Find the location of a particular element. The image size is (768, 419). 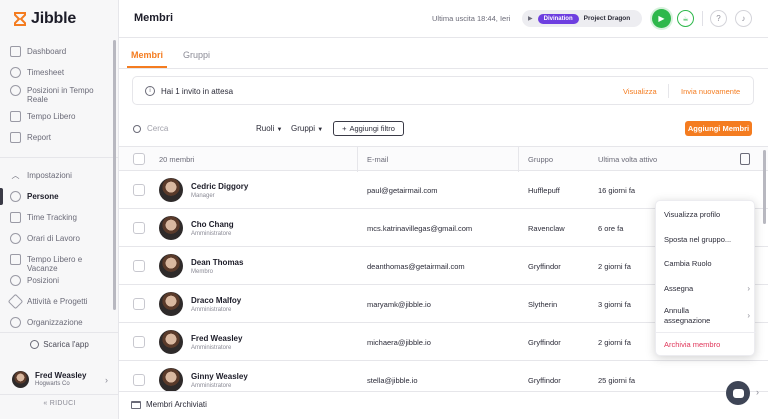

sidebar-item-organization: Organizzazione is located at coordinates (46, 322).